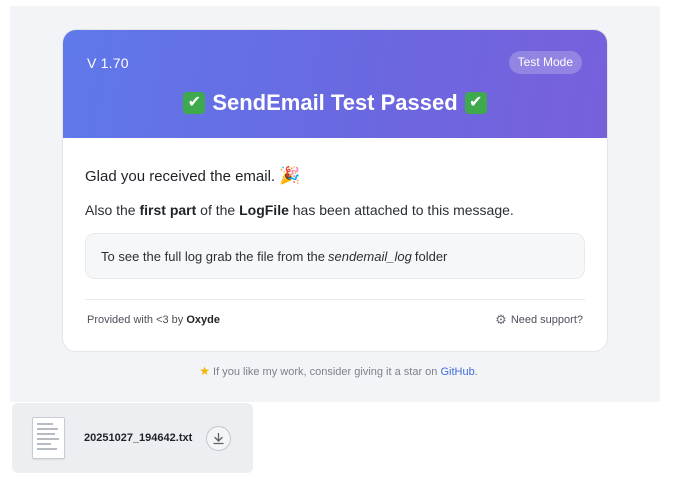 This screenshot has height=500, width=677. What do you see at coordinates (264, 210) in the screenshot?
I see `attachment-note-logfile: LogFile` at bounding box center [264, 210].